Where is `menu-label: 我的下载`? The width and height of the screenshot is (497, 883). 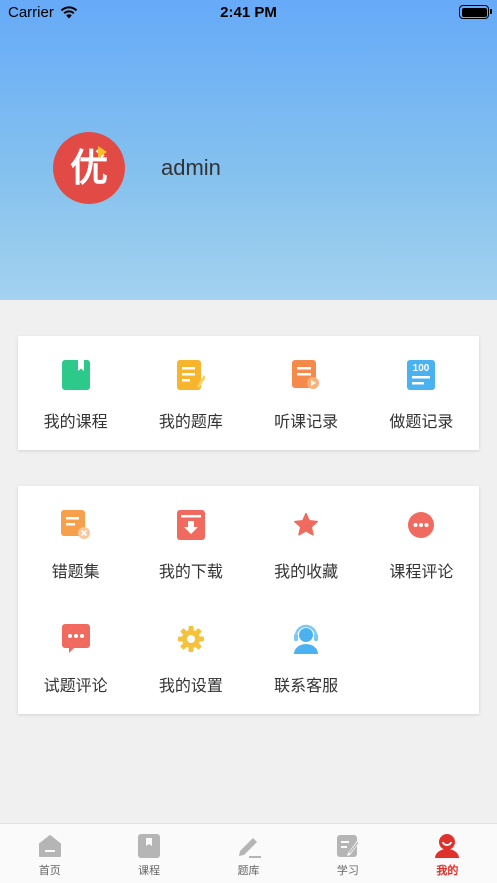
menu-label: 我的下载 is located at coordinates (190, 571).